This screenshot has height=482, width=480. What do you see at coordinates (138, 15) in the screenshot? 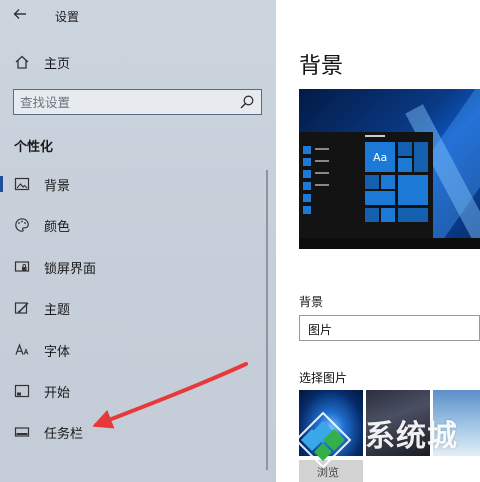
I see `title-bar: 设置` at bounding box center [138, 15].